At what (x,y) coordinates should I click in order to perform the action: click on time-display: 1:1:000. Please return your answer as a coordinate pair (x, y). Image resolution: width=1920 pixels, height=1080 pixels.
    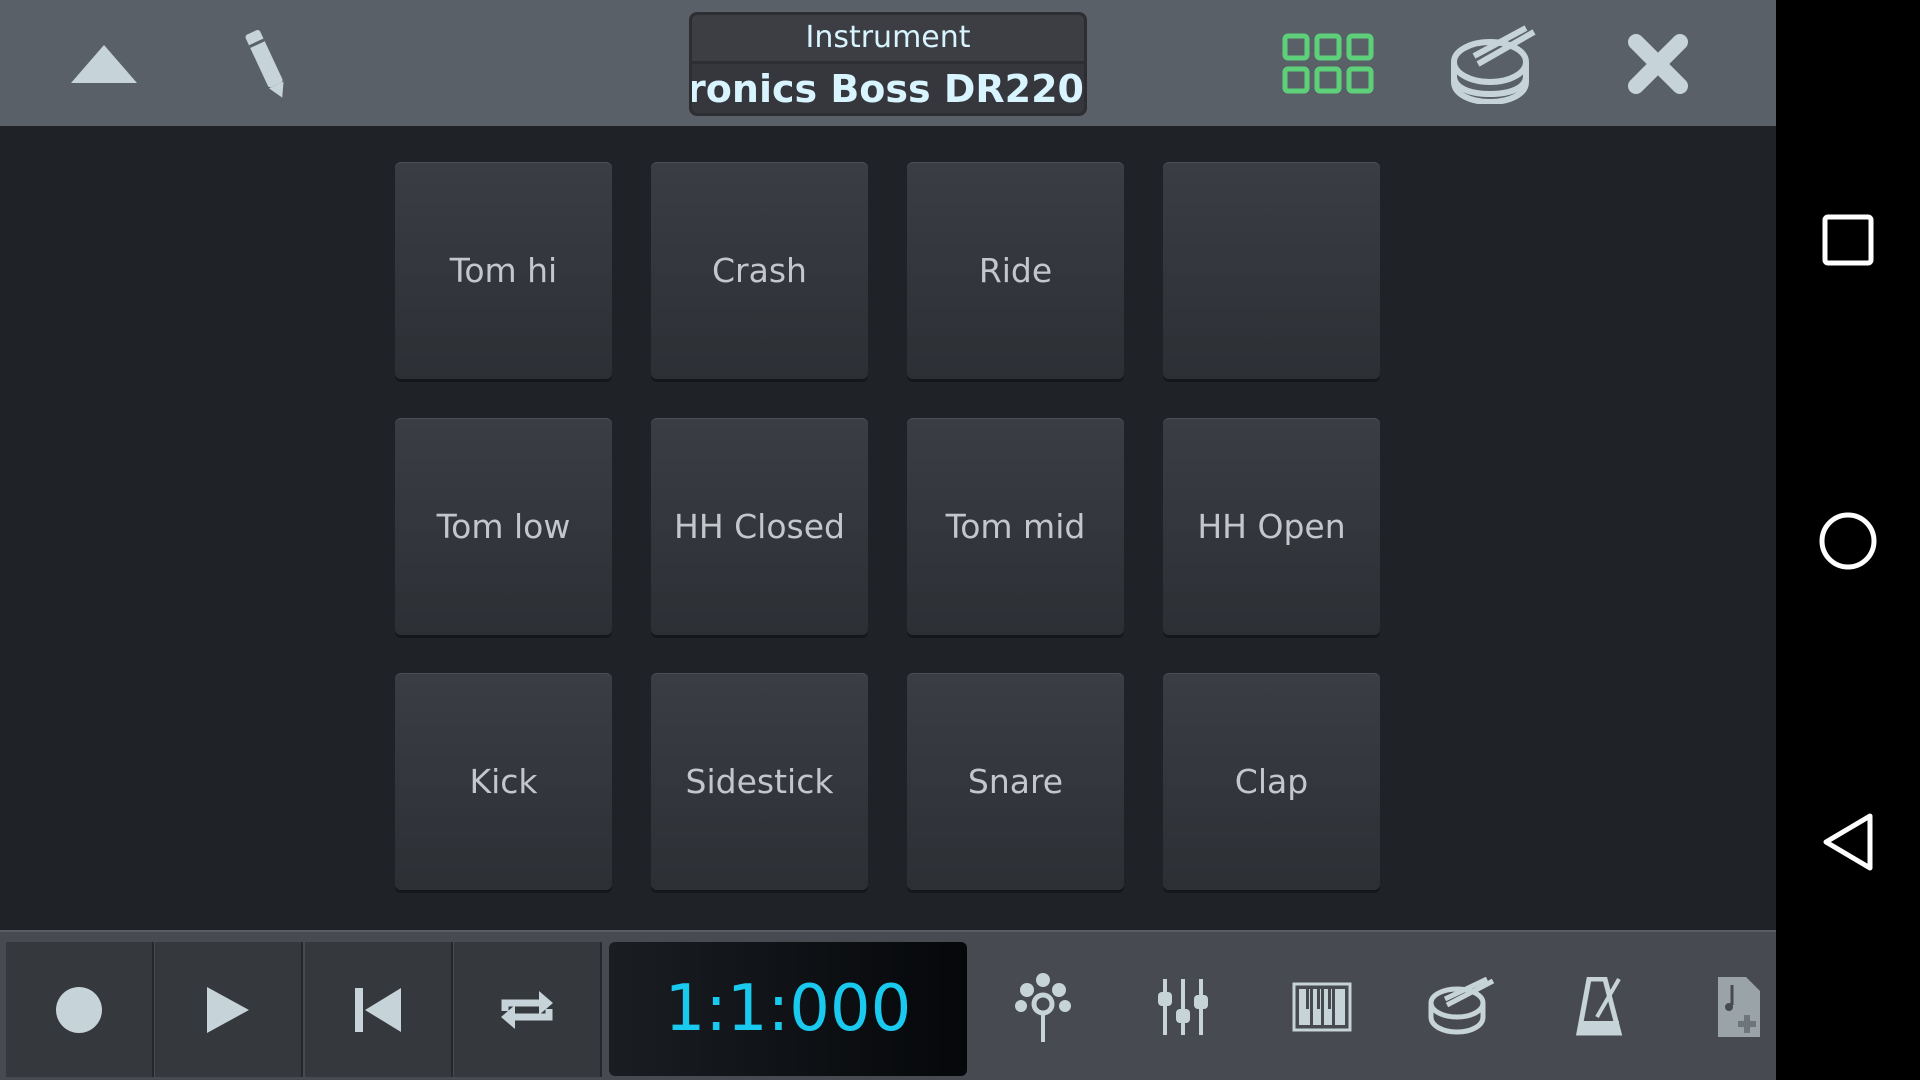
    Looking at the image, I should click on (788, 1009).